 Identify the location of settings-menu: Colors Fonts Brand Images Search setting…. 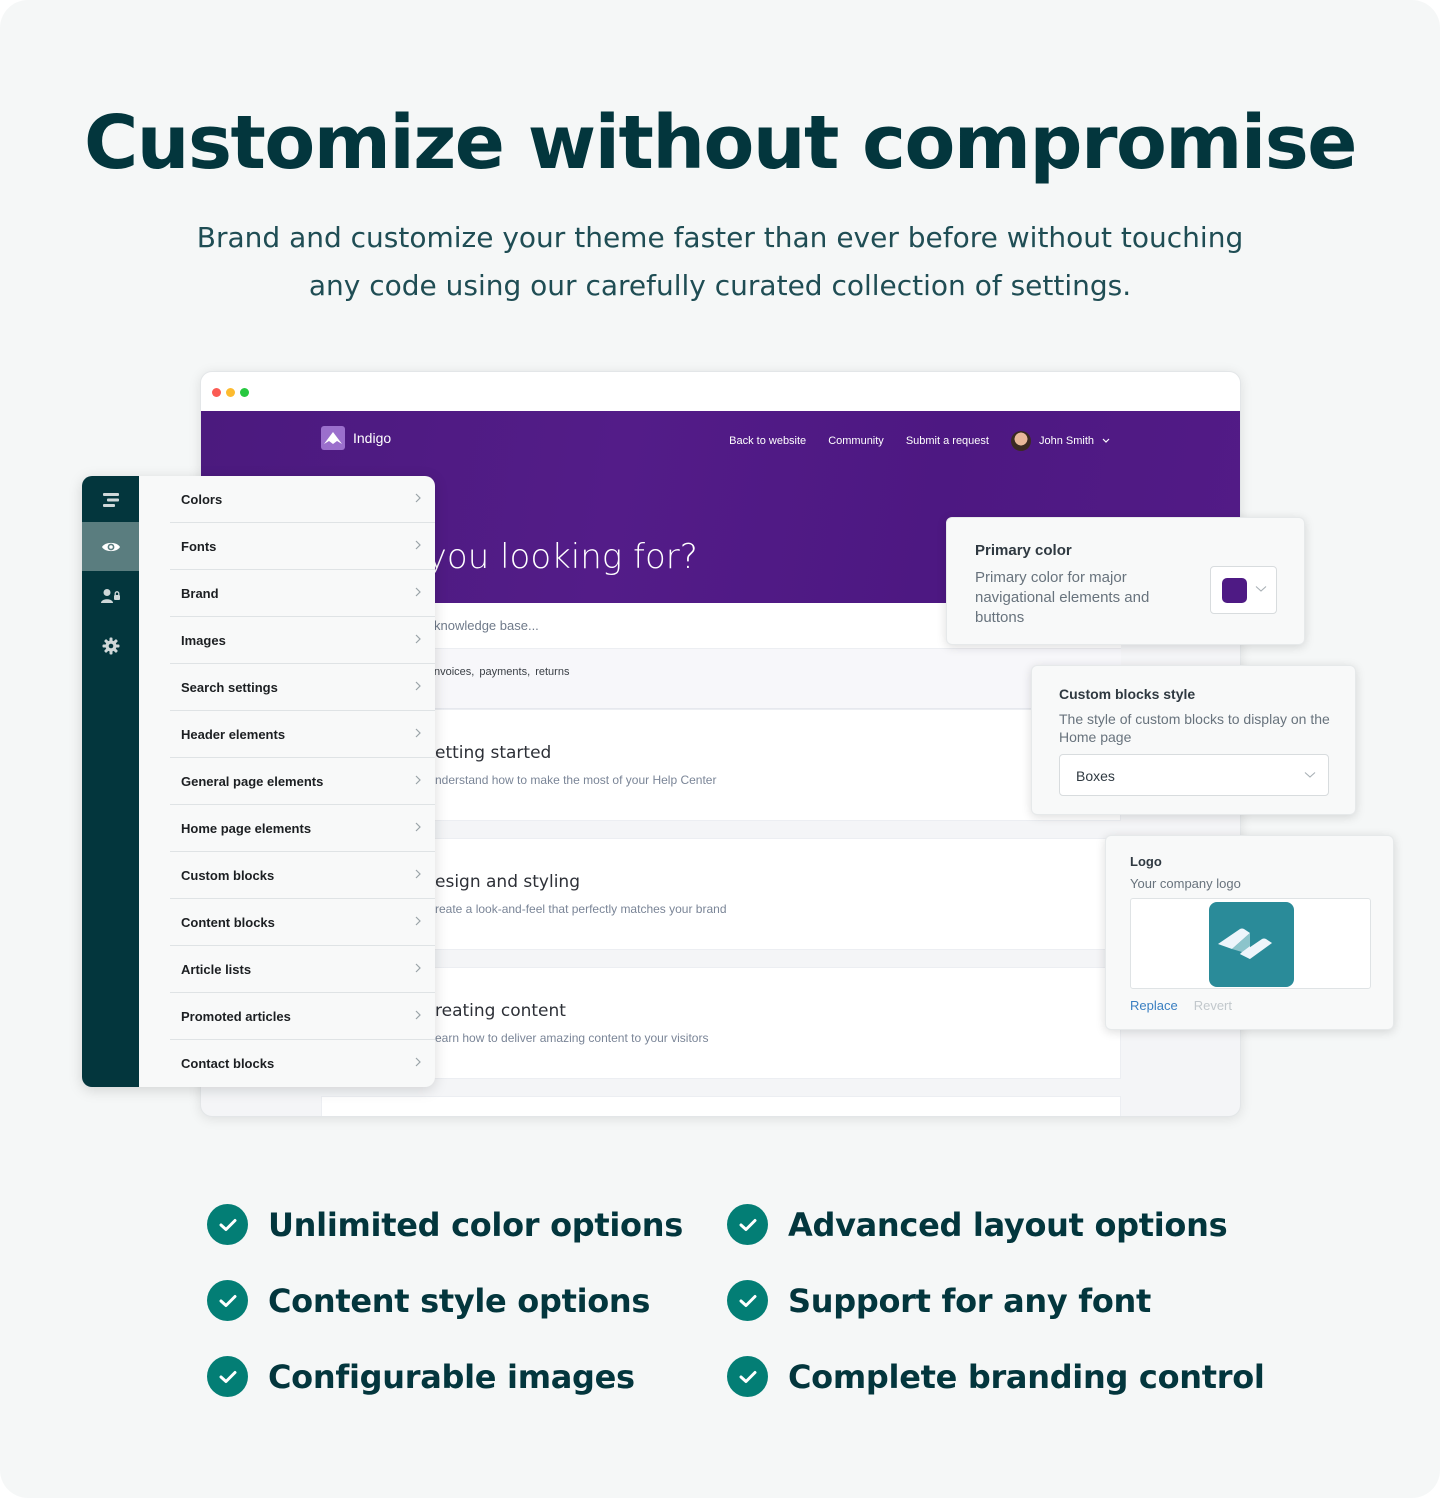
(302, 781).